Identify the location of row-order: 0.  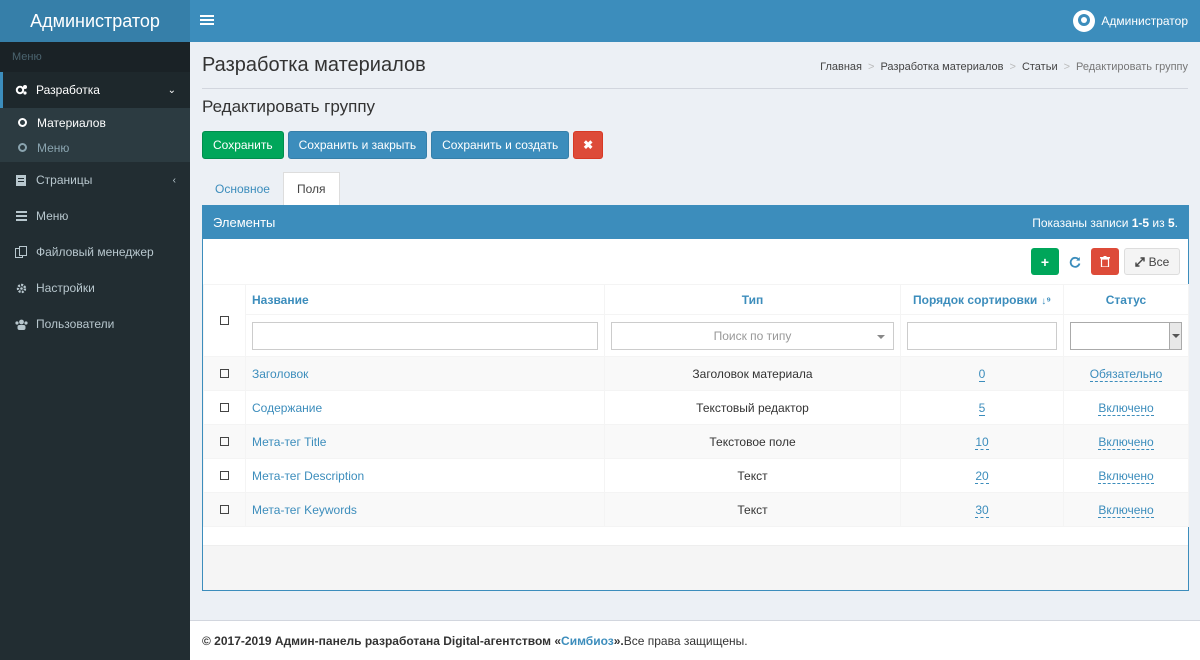
(982, 373).